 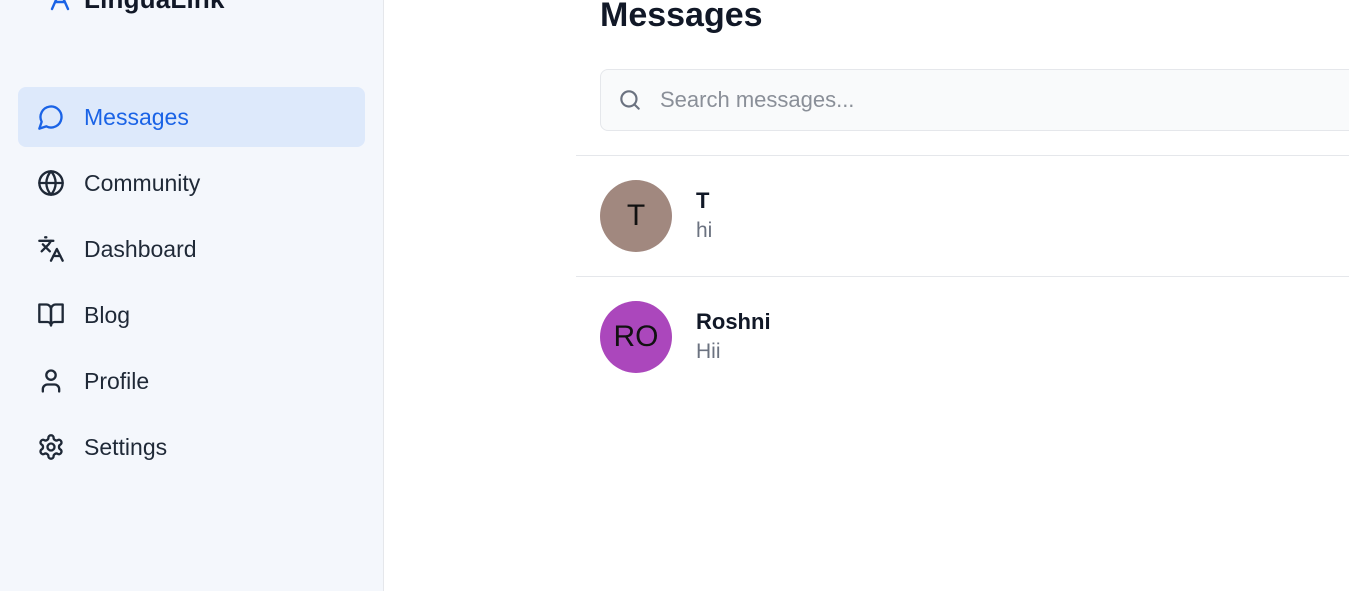 What do you see at coordinates (704, 230) in the screenshot?
I see `conversation-preview: hi` at bounding box center [704, 230].